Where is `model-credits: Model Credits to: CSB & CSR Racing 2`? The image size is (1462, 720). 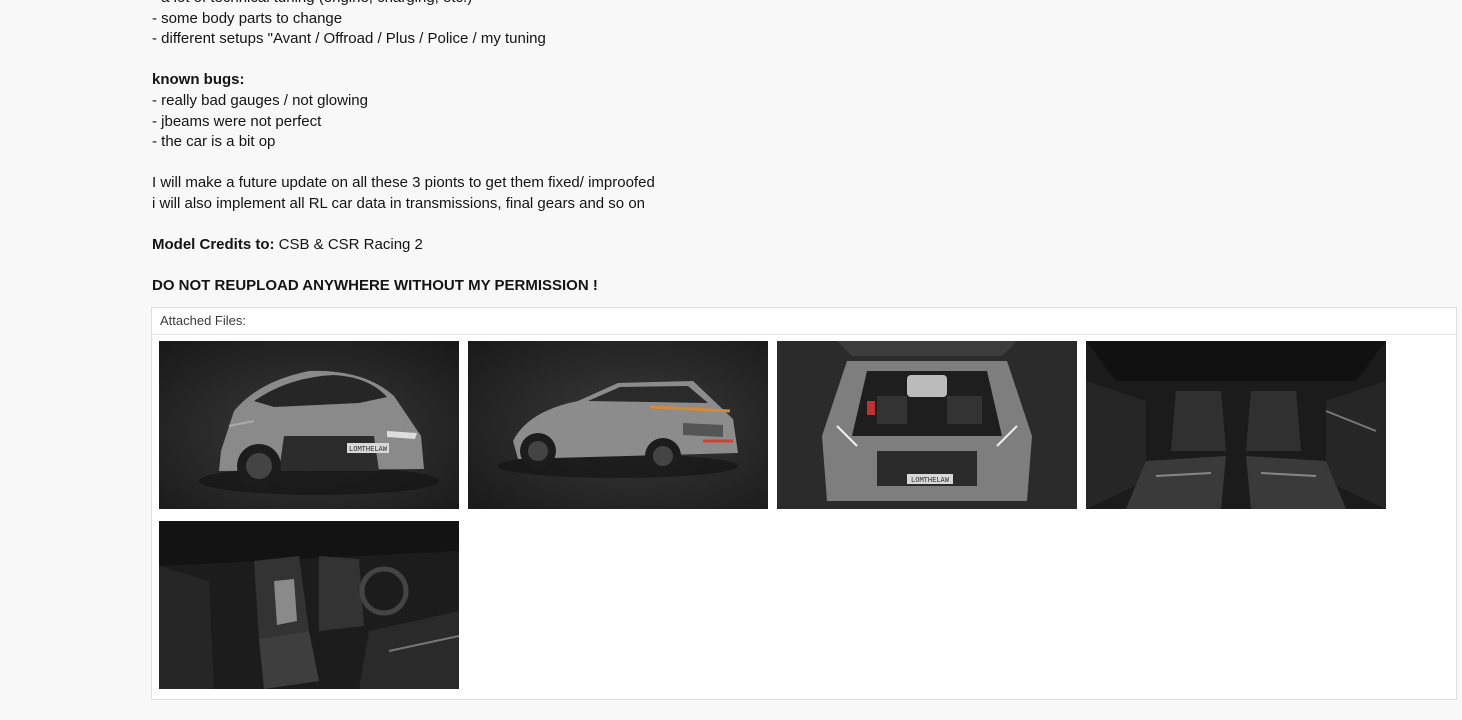
model-credits: Model Credits to: CSB & CSR Racing 2 is located at coordinates (652, 245).